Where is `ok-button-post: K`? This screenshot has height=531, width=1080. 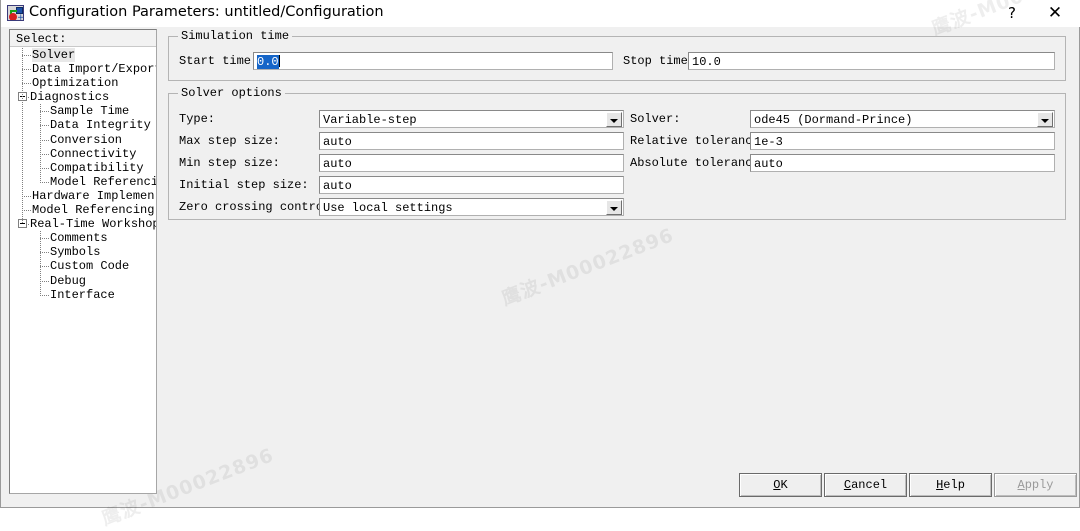 ok-button-post: K is located at coordinates (784, 485).